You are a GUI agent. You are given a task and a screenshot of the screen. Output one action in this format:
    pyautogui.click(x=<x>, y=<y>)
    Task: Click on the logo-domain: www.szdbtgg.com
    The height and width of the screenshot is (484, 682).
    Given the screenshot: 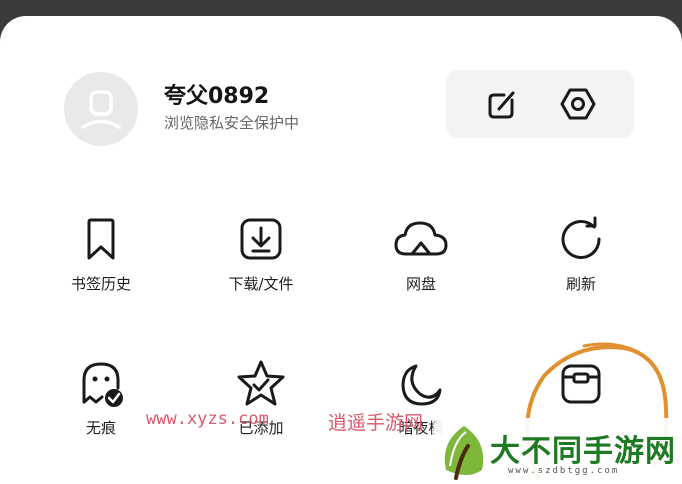 What is the action you would take?
    pyautogui.click(x=564, y=471)
    